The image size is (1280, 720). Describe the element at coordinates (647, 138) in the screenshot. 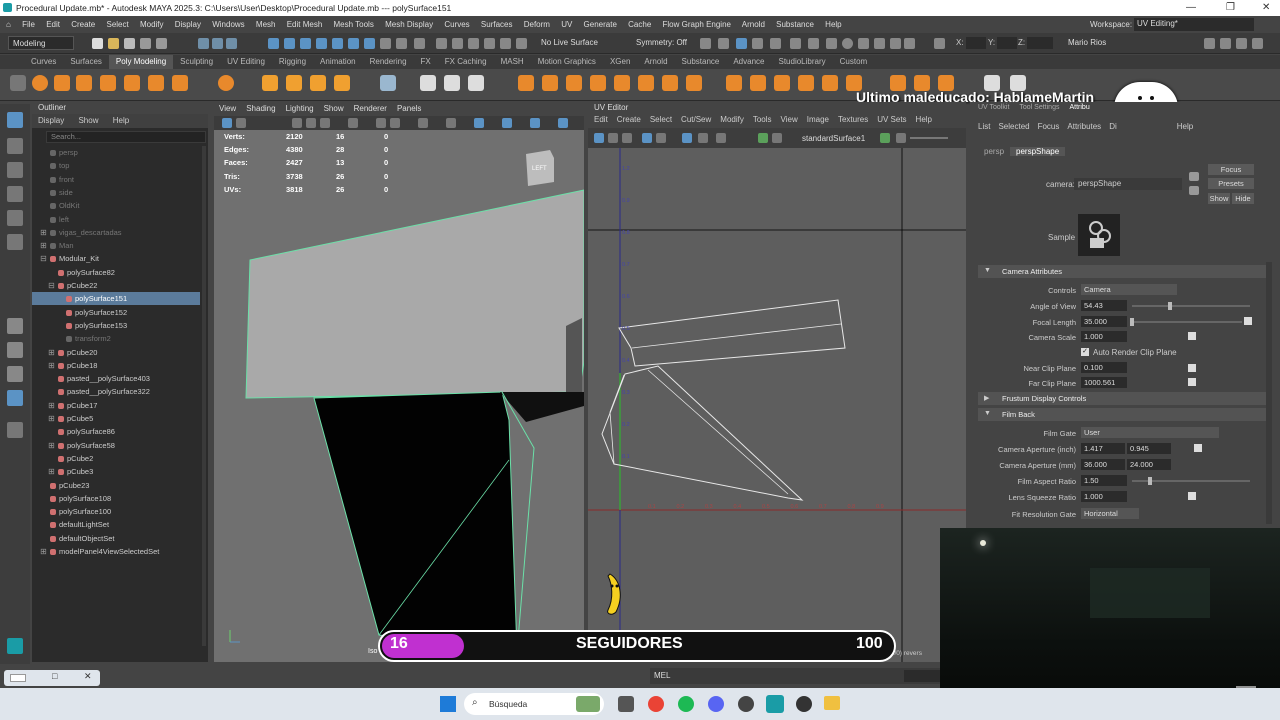

I see `uv-texture-icon` at that location.